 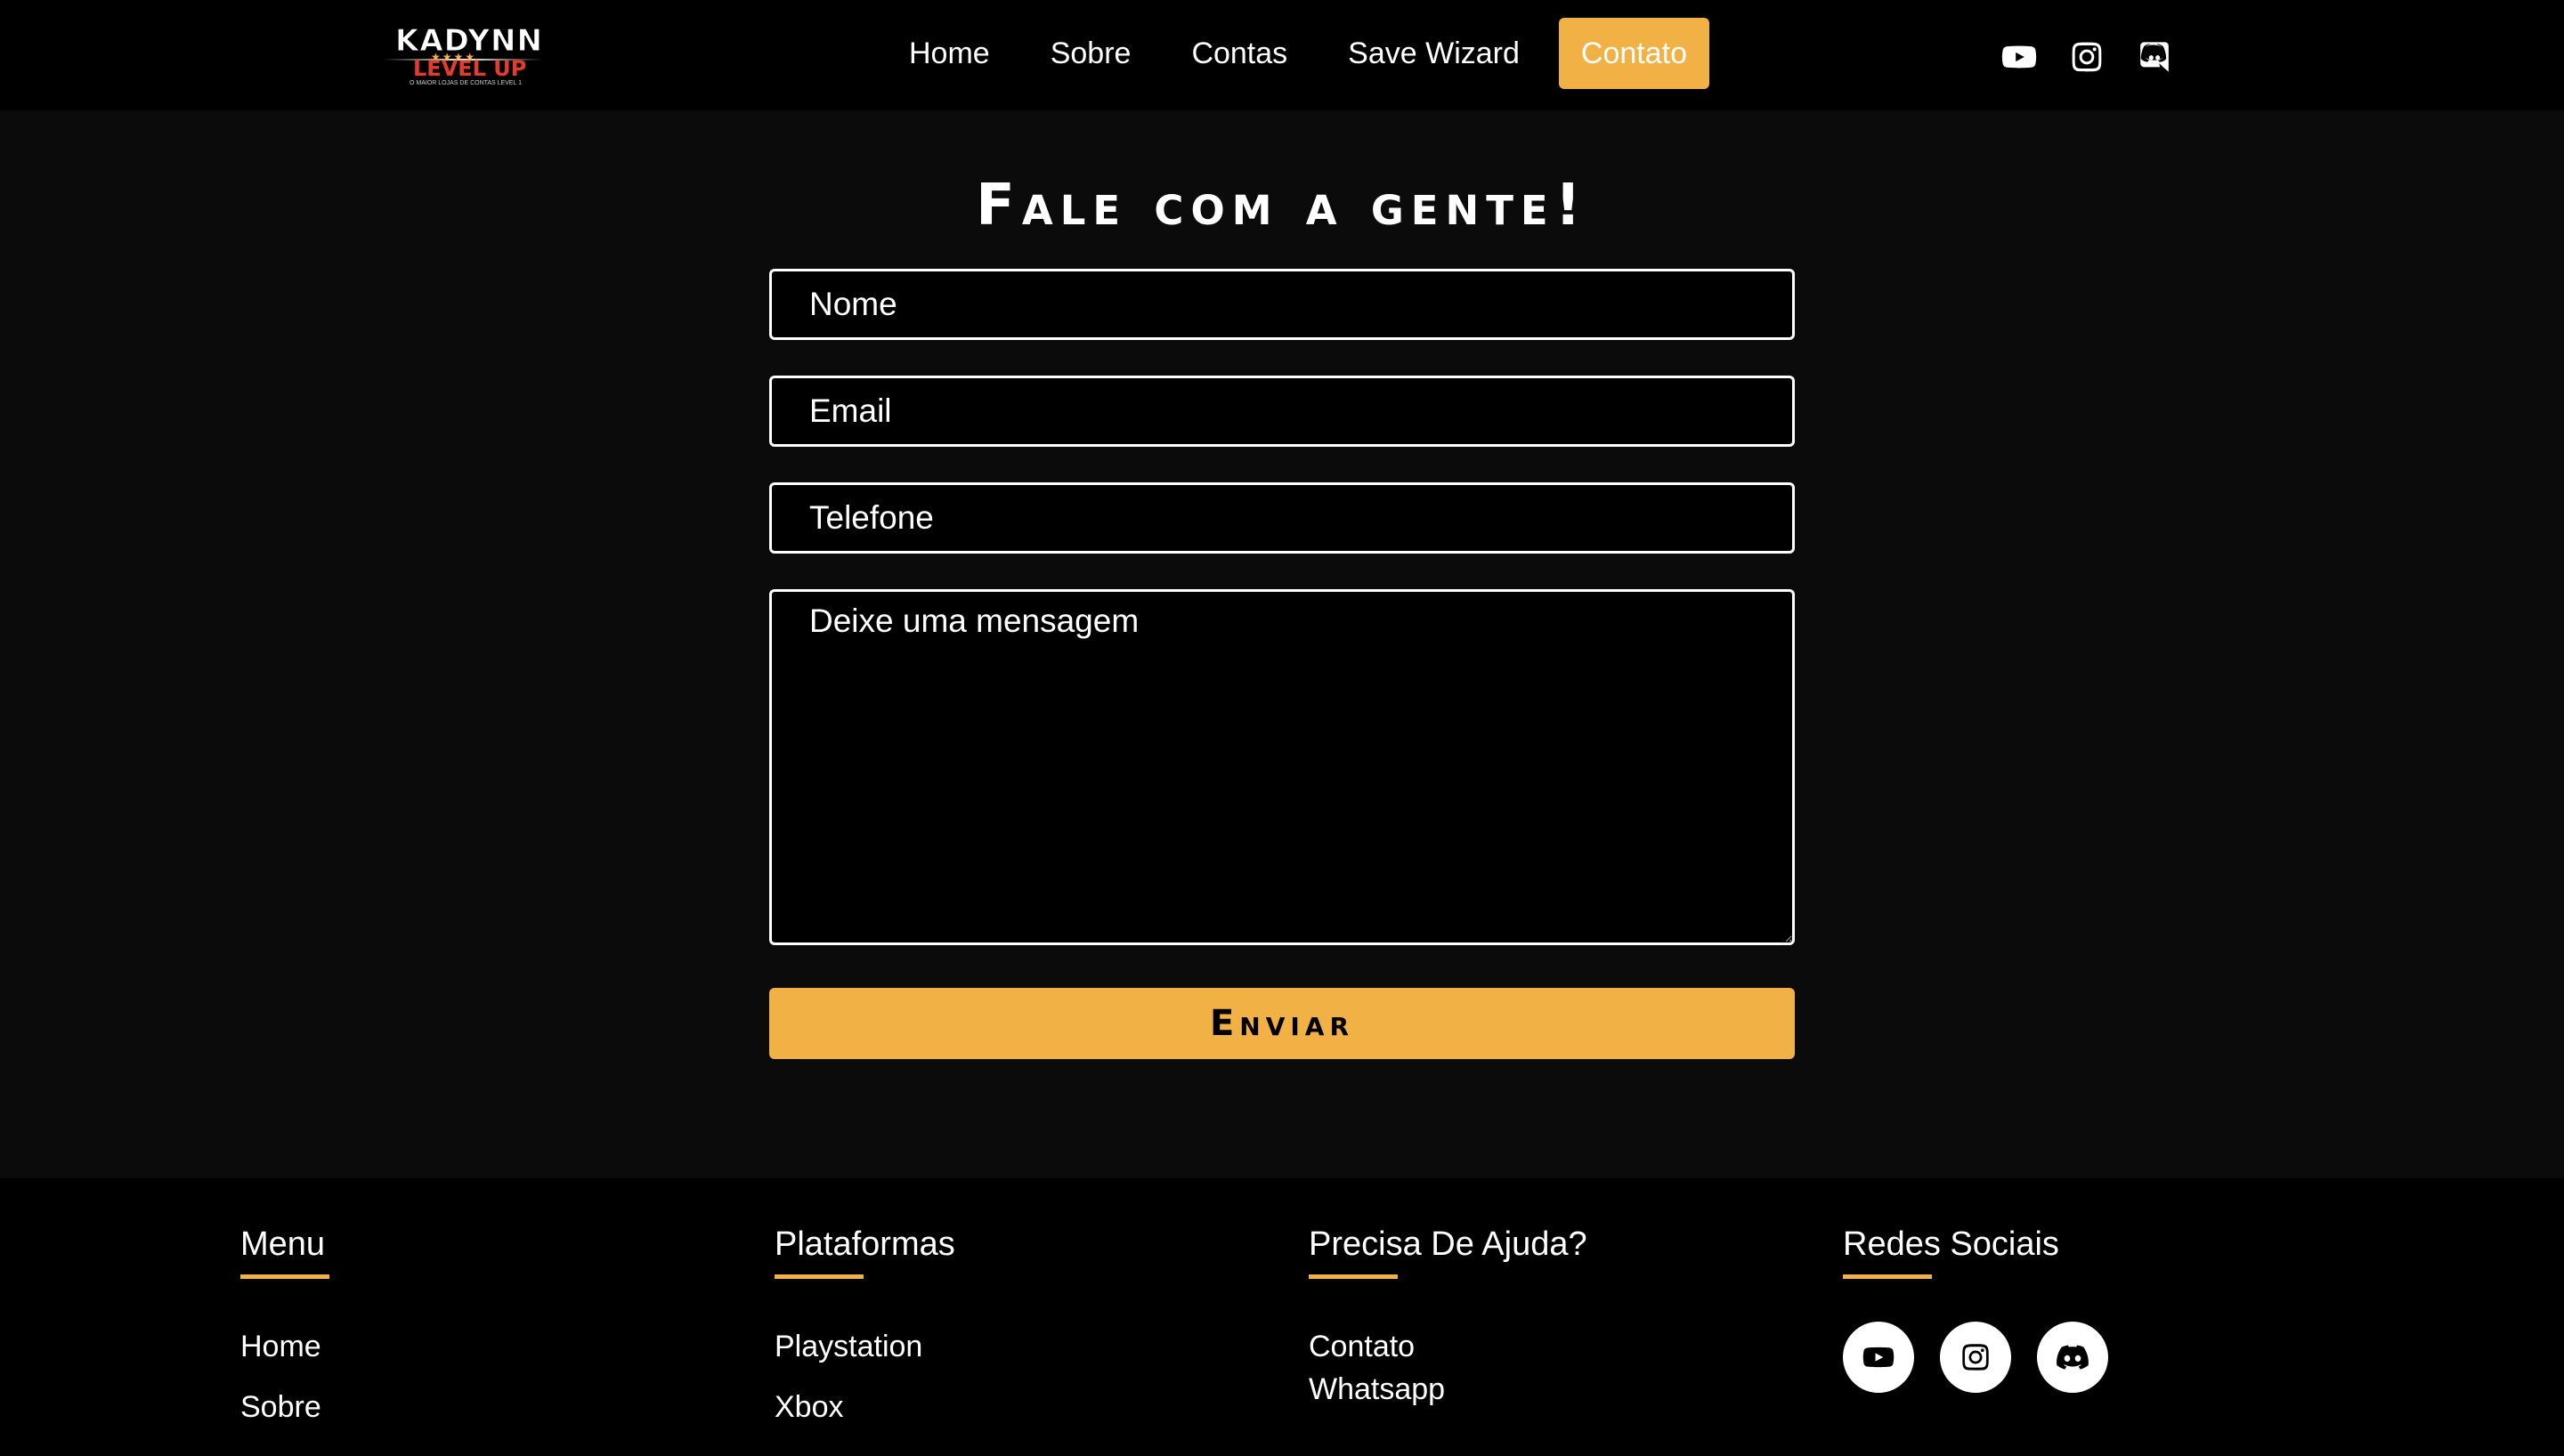 What do you see at coordinates (1362, 1346) in the screenshot?
I see `footer-link-contato: Contato` at bounding box center [1362, 1346].